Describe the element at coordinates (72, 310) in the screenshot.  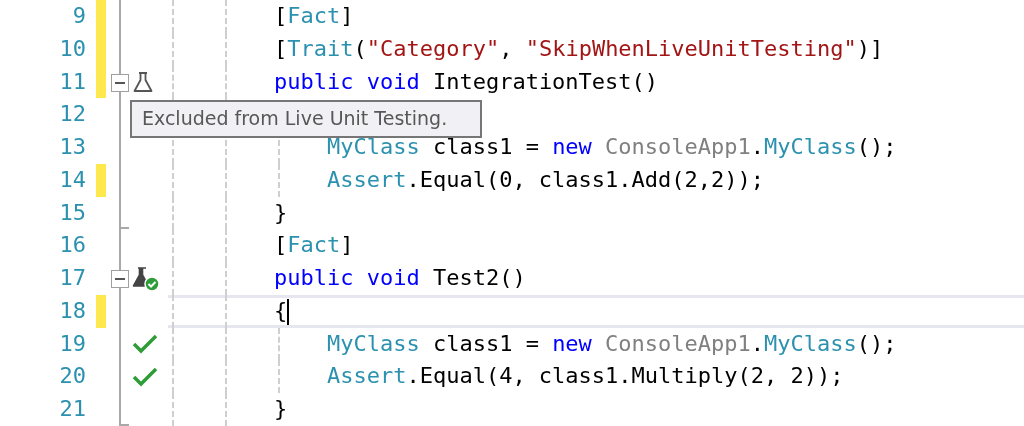
I see `line-number: 18` at that location.